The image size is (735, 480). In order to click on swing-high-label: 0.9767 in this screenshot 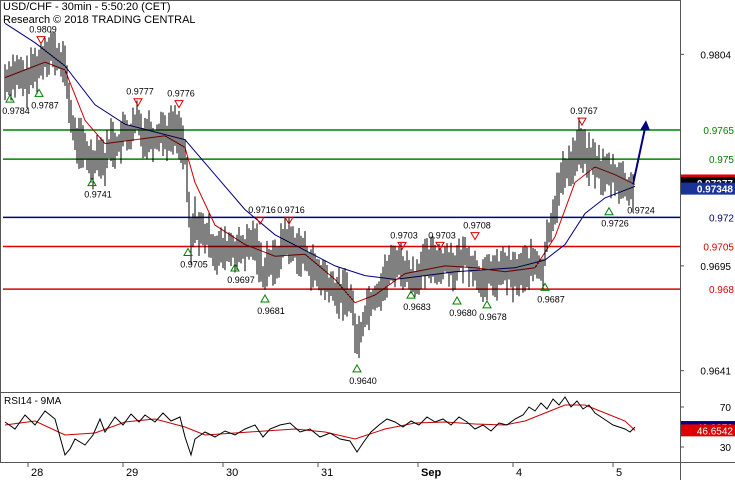, I will do `click(584, 111)`.